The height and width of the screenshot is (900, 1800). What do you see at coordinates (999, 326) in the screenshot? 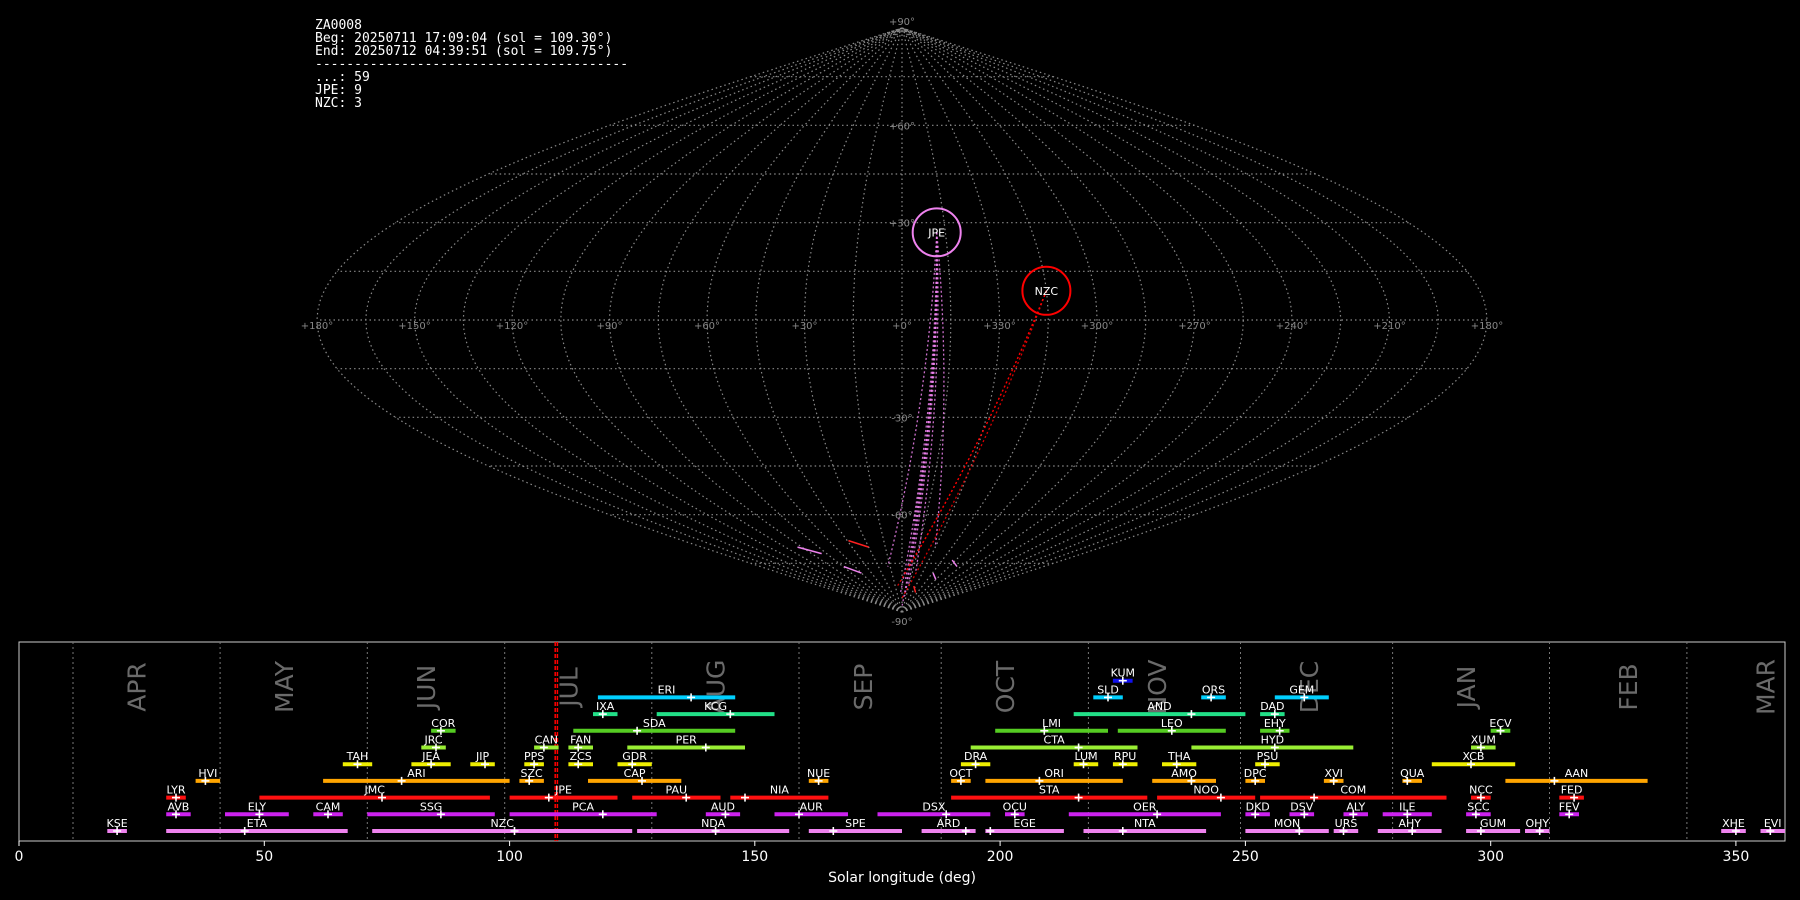
I see `longitude-label: +330°` at bounding box center [999, 326].